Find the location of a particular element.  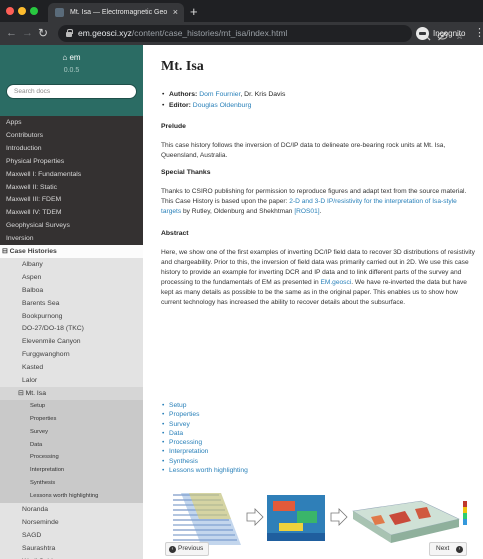

figure-3d-model is located at coordinates (406, 521).